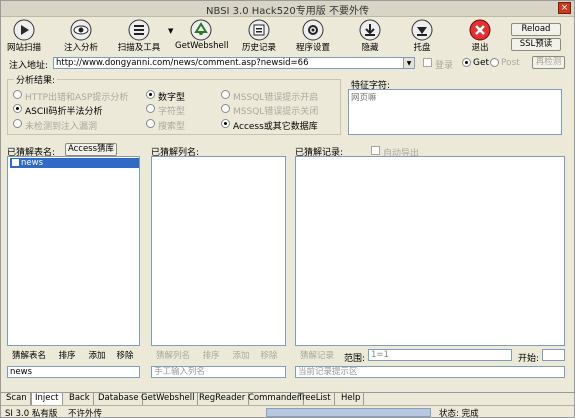 The height and width of the screenshot is (418, 575). What do you see at coordinates (480, 30) in the screenshot?
I see `exit-icon` at bounding box center [480, 30].